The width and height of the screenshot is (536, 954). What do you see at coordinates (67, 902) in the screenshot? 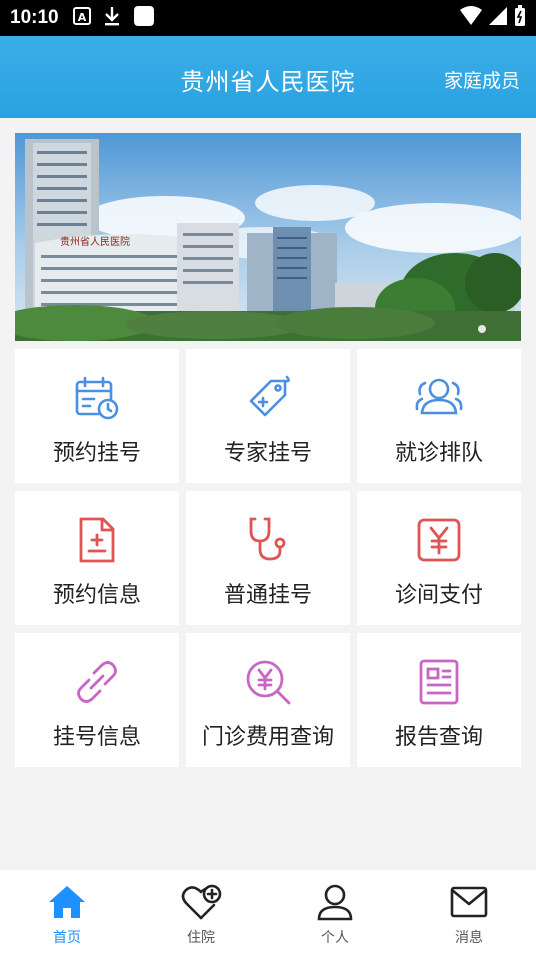
I see `home-icon` at bounding box center [67, 902].